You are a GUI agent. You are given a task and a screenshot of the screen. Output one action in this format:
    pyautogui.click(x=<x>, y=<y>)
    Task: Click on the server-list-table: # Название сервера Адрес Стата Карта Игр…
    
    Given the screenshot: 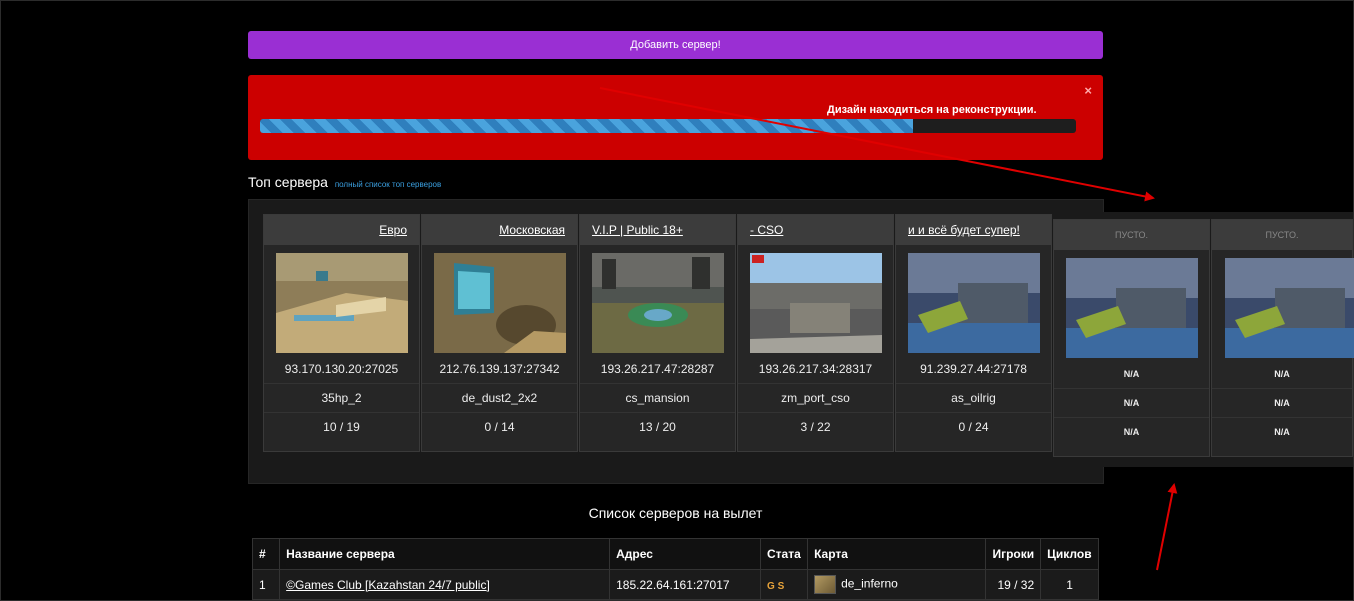 What is the action you would take?
    pyautogui.click(x=675, y=569)
    